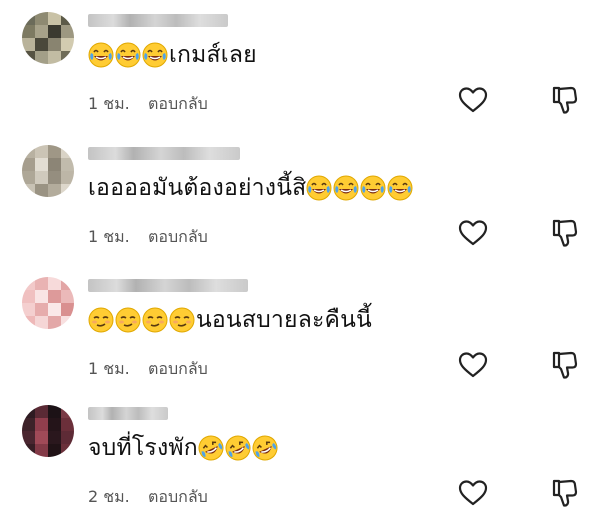 Image resolution: width=600 pixels, height=527 pixels. I want to click on comment-meta: 2 ชม. ตอบกลับ, so click(148, 497).